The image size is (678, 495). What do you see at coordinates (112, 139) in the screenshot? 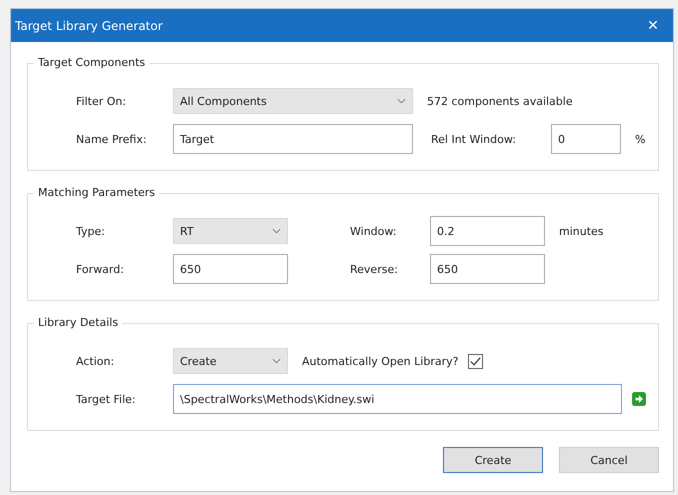
I see `field-label: Name Prefix:` at bounding box center [112, 139].